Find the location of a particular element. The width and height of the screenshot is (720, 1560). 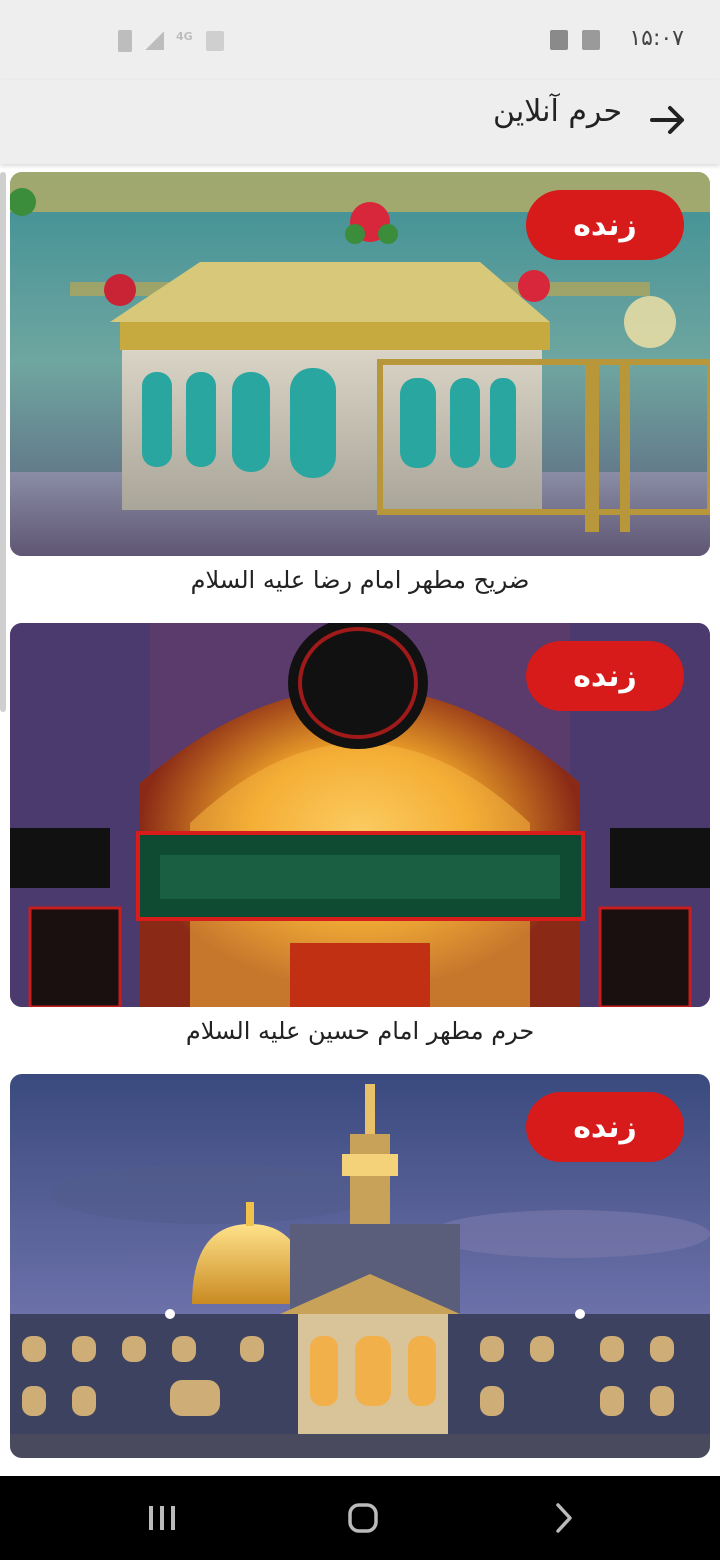

recent-apps-icon is located at coordinates (162, 1518).